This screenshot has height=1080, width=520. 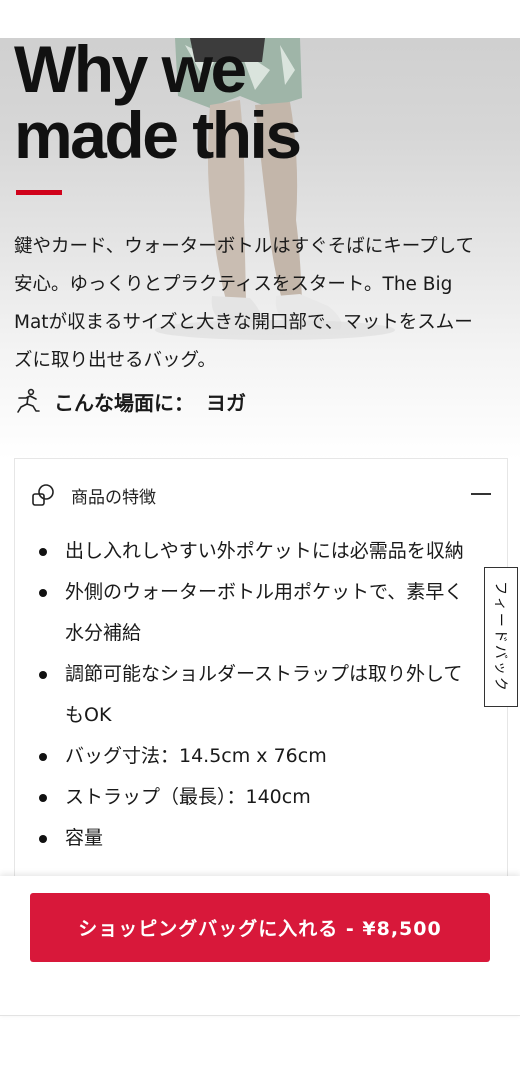 I want to click on shapes-icon, so click(x=43, y=495).